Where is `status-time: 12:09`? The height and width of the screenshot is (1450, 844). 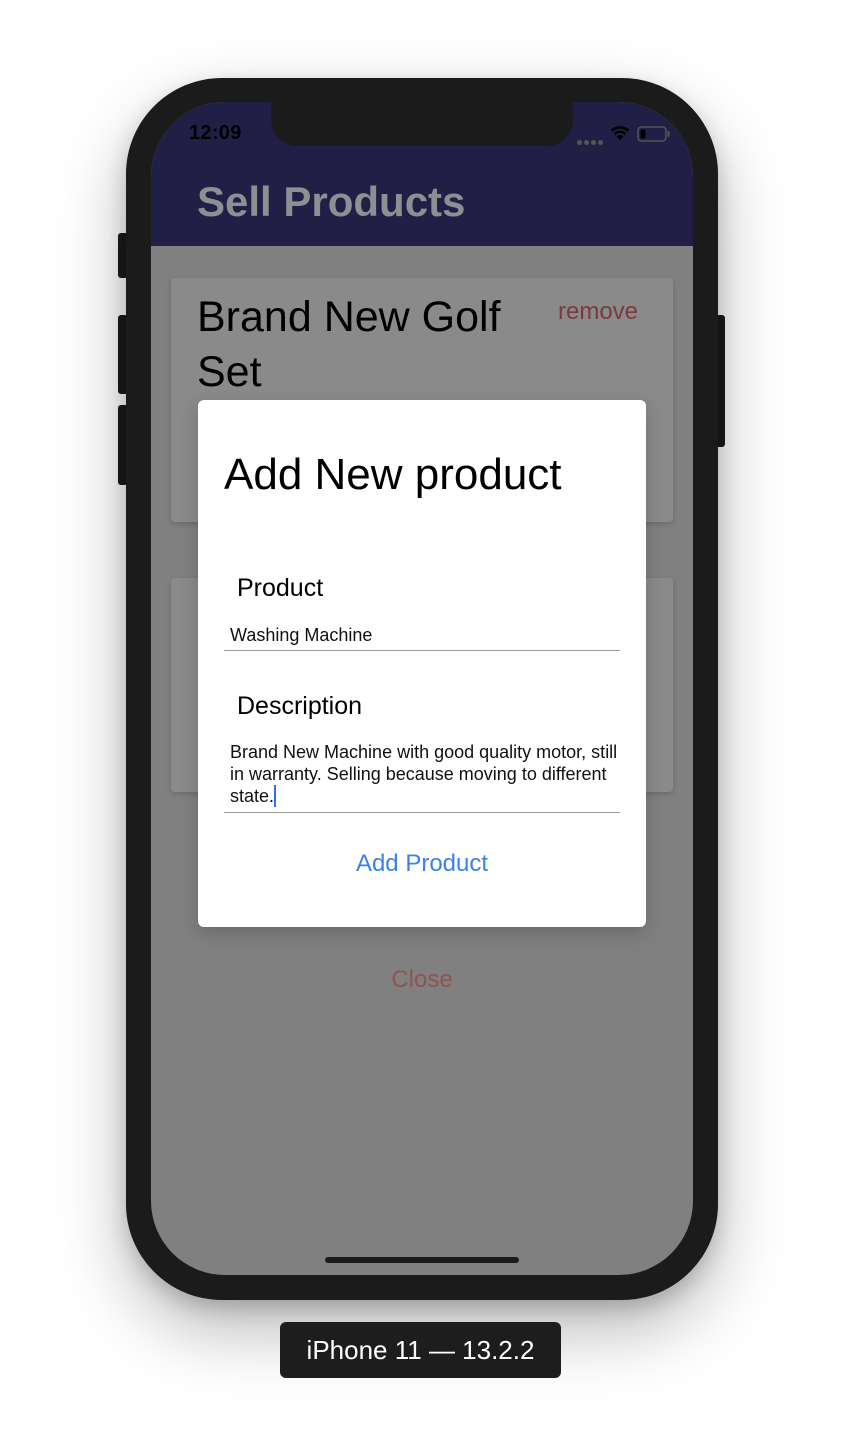
status-time: 12:09 is located at coordinates (215, 133).